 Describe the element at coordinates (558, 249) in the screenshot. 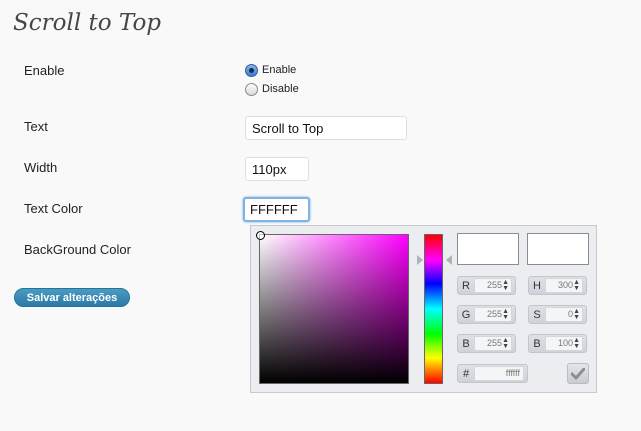

I see `current-color-swatch` at that location.